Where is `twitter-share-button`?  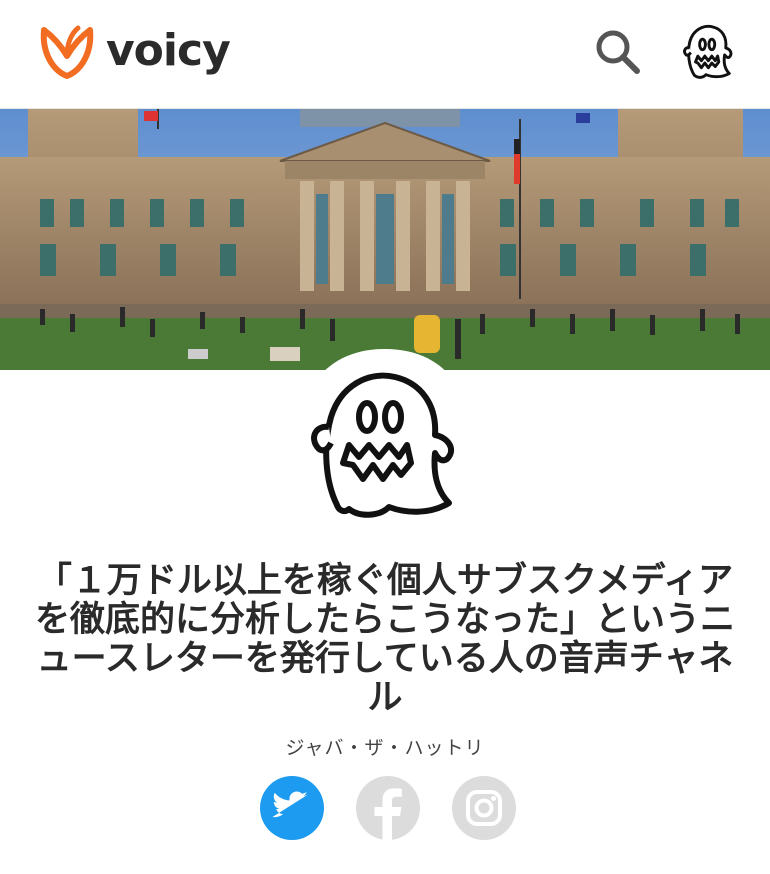 twitter-share-button is located at coordinates (292, 808).